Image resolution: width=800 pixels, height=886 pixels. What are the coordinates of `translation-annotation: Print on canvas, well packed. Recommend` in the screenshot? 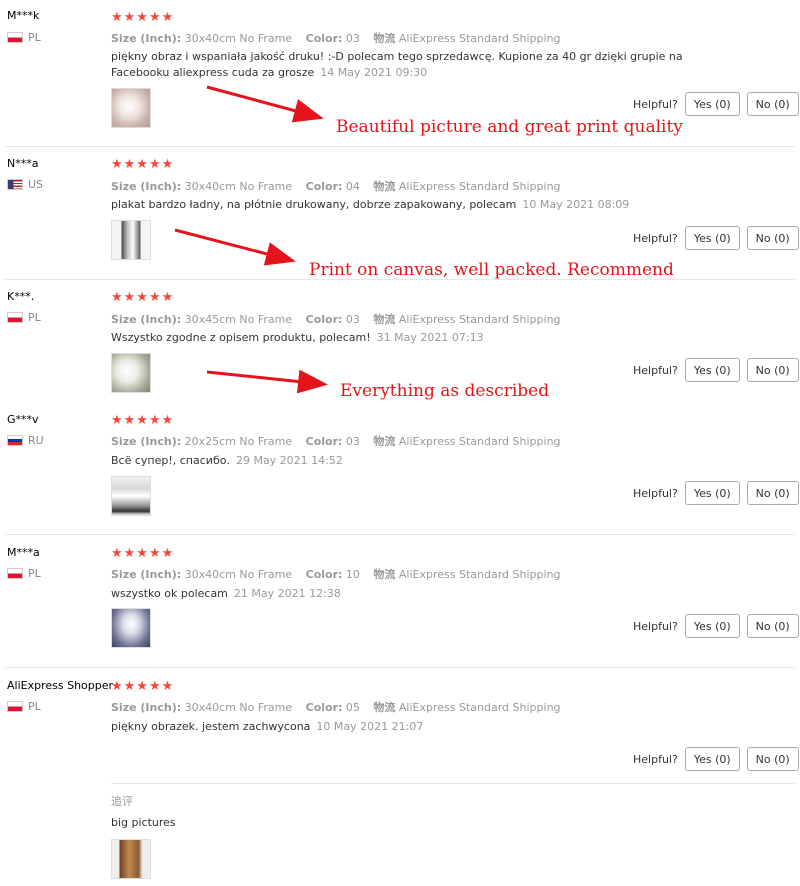 It's located at (491, 270).